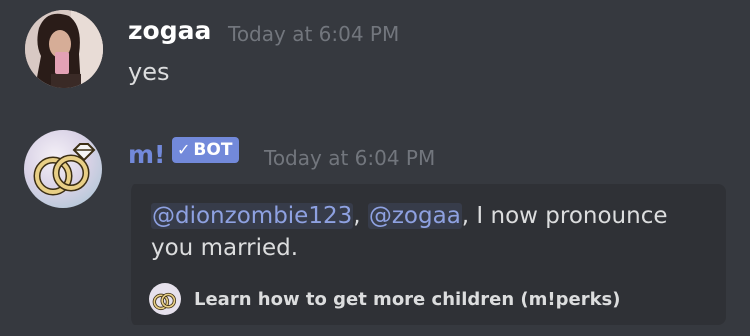  What do you see at coordinates (184, 149) in the screenshot?
I see `check-icon: ✓` at bounding box center [184, 149].